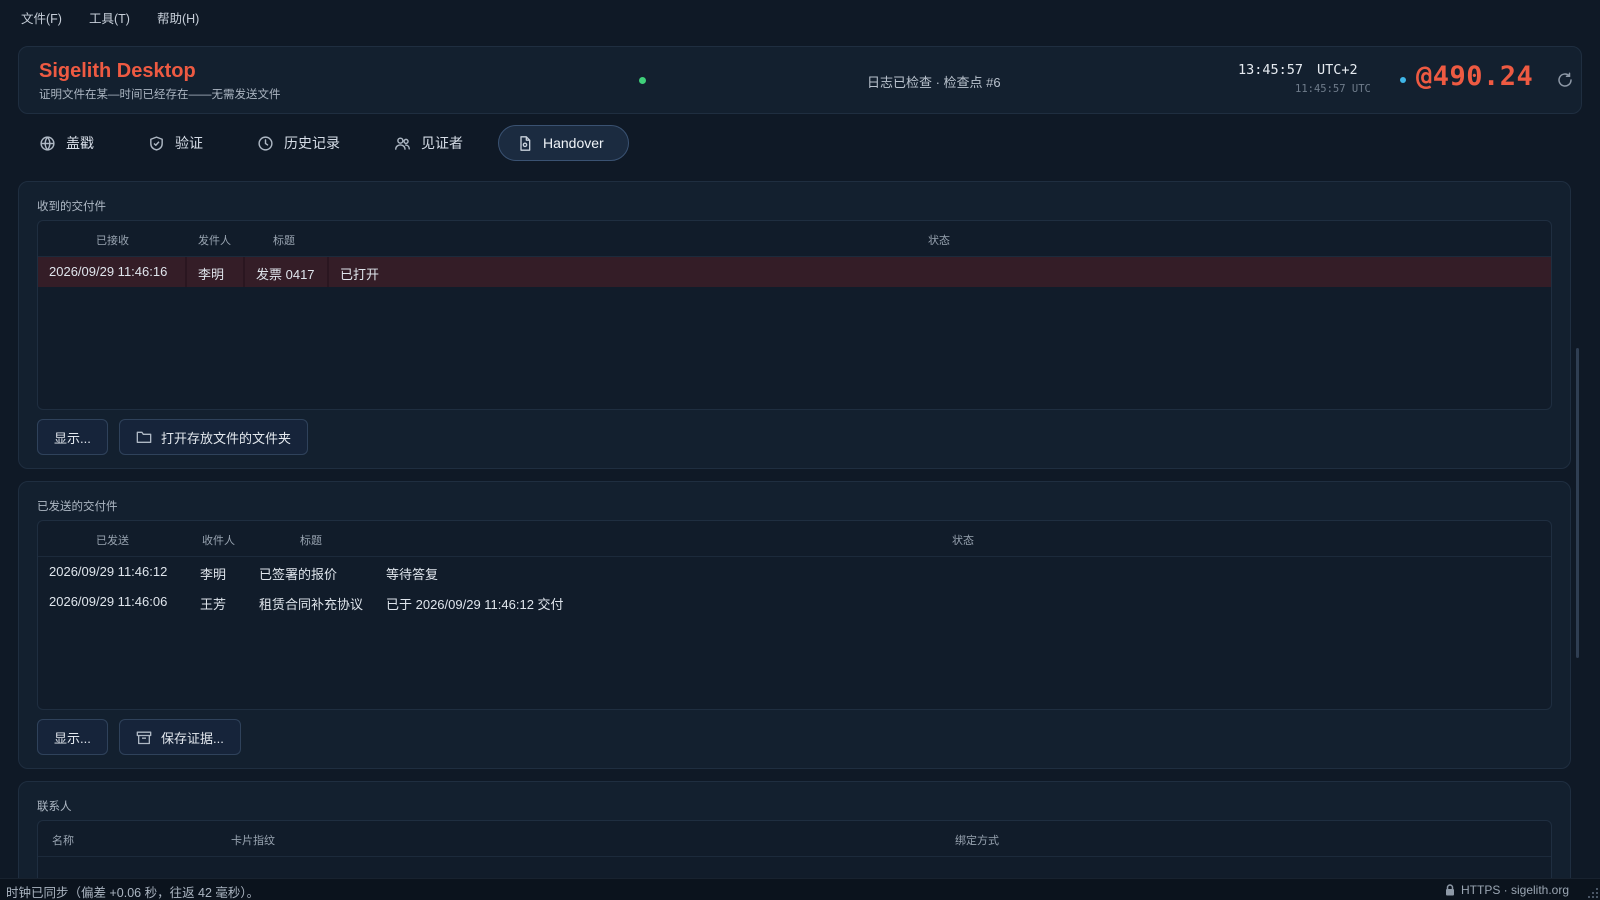  What do you see at coordinates (156, 143) in the screenshot?
I see `shield-icon` at bounding box center [156, 143].